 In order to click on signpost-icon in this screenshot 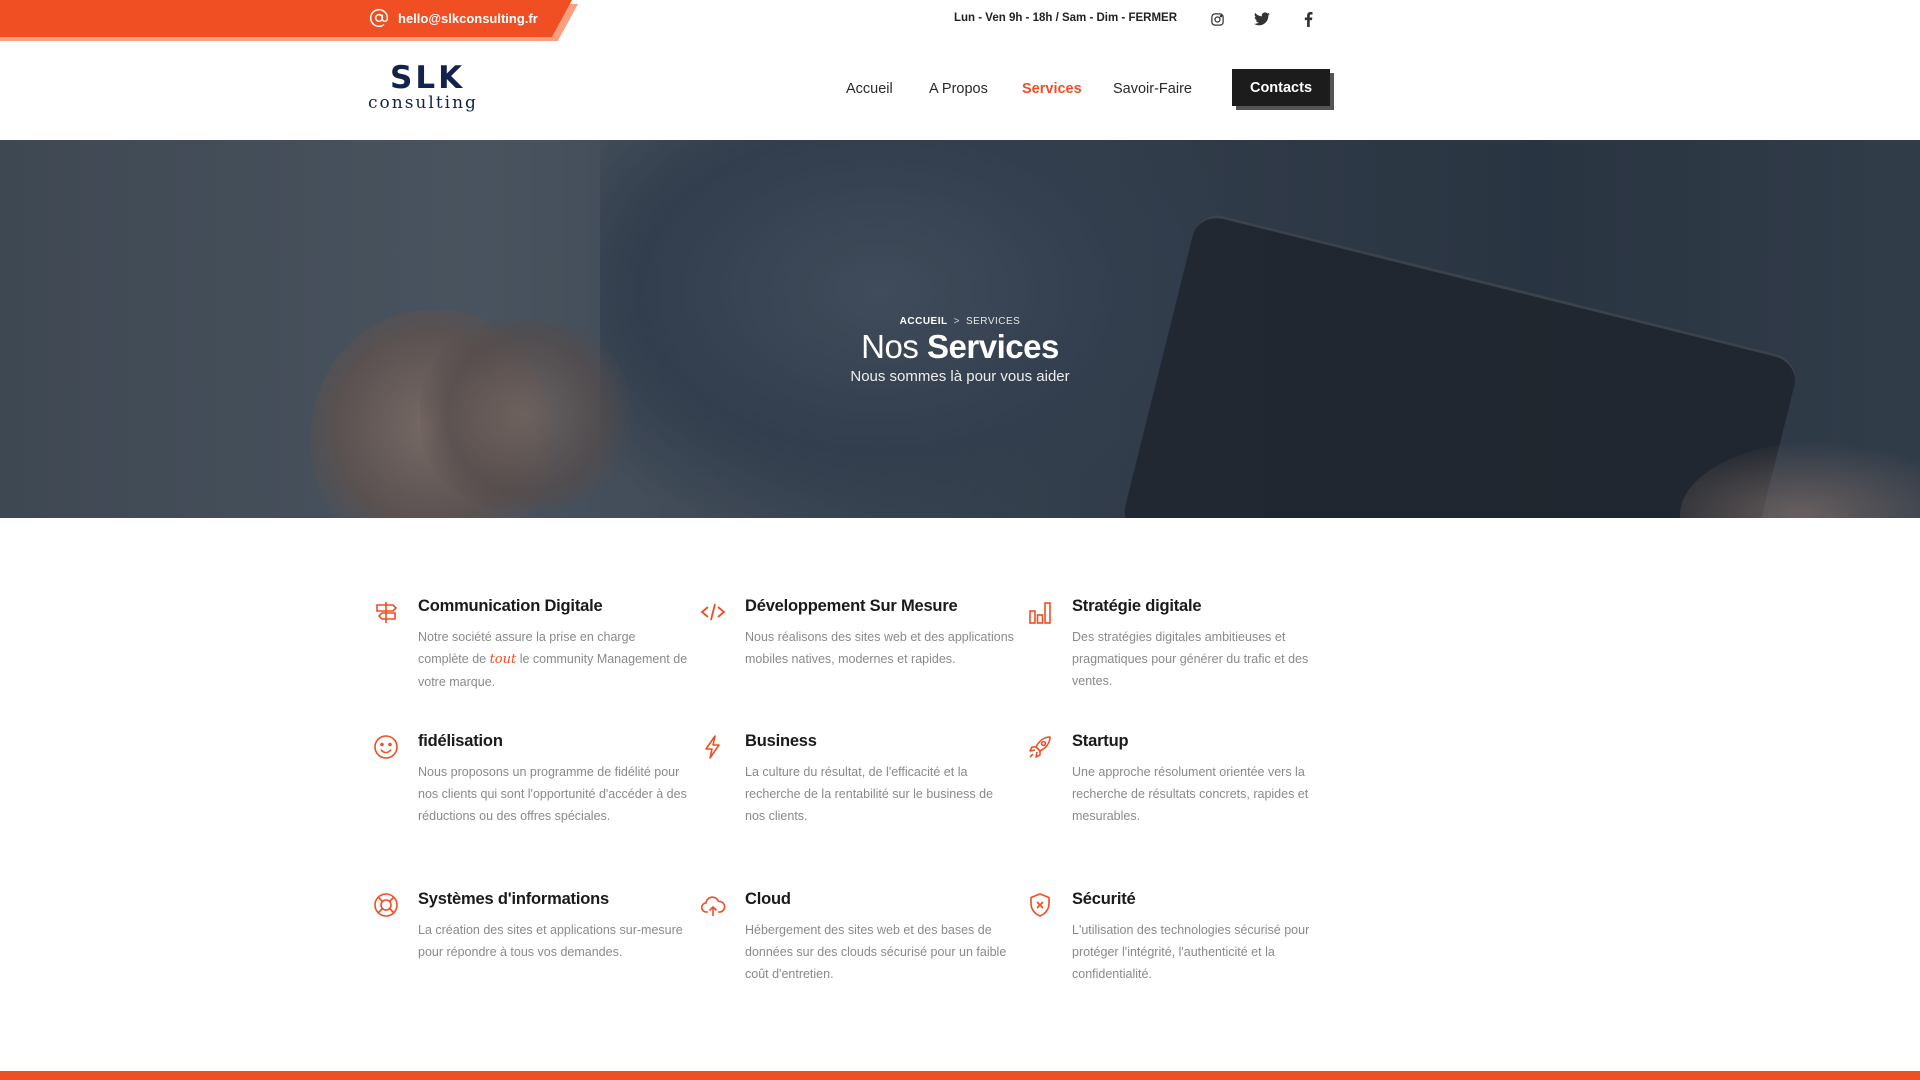, I will do `click(386, 612)`.